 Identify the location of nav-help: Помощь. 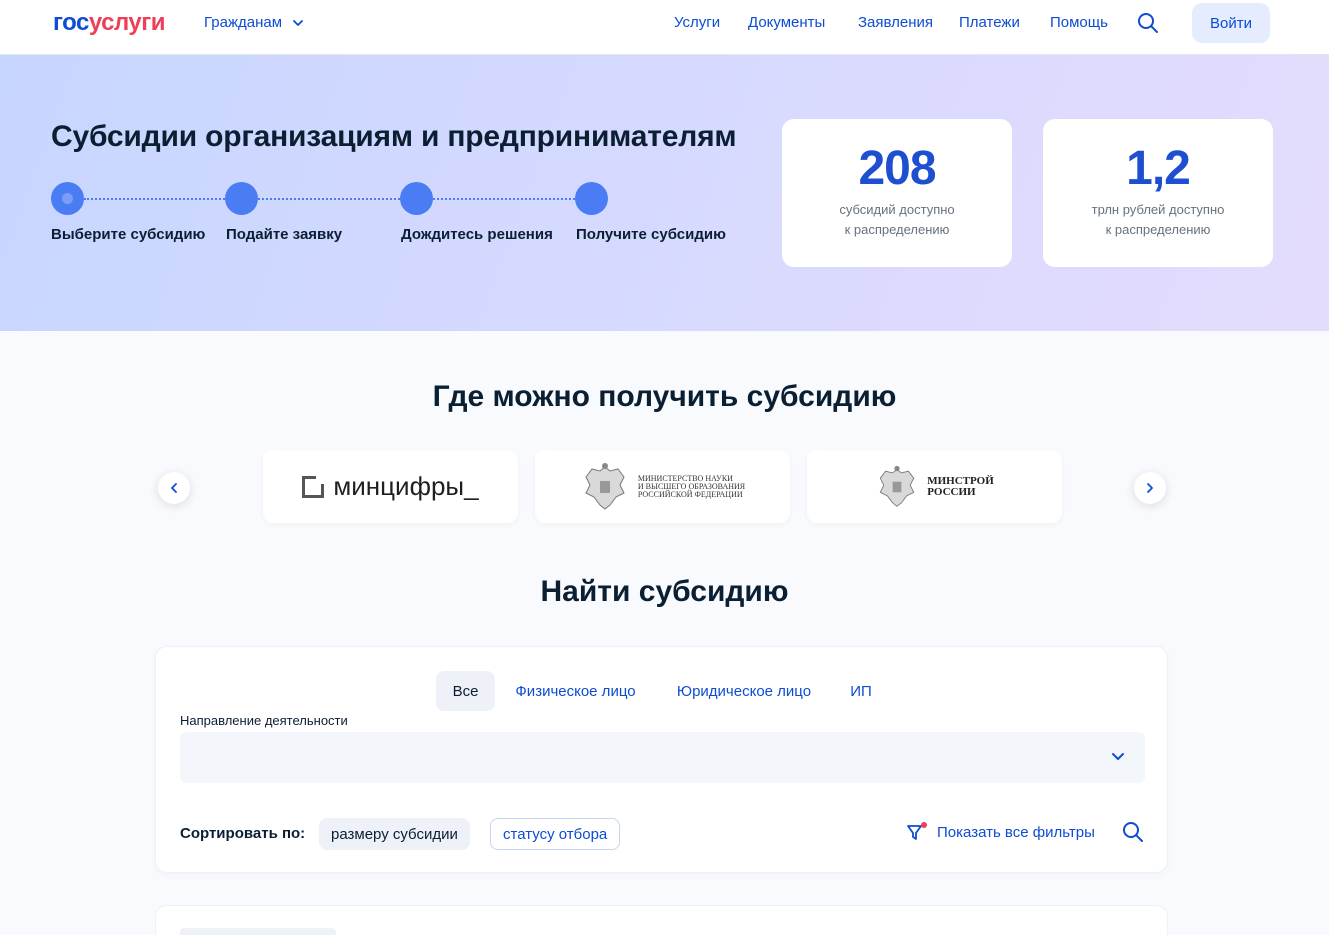
(1079, 22).